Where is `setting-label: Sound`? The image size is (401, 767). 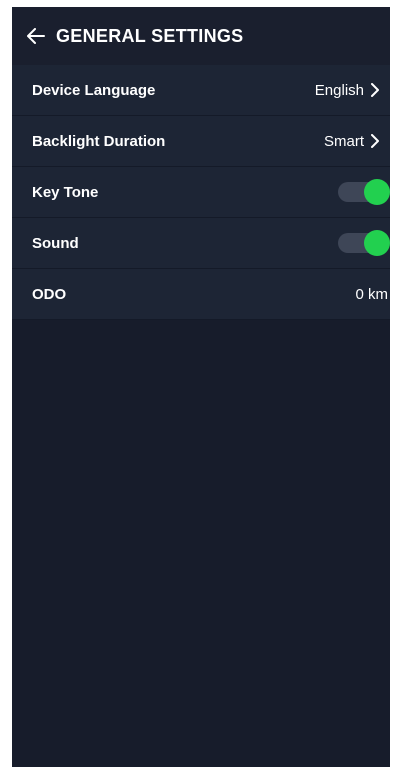
setting-label: Sound is located at coordinates (55, 243).